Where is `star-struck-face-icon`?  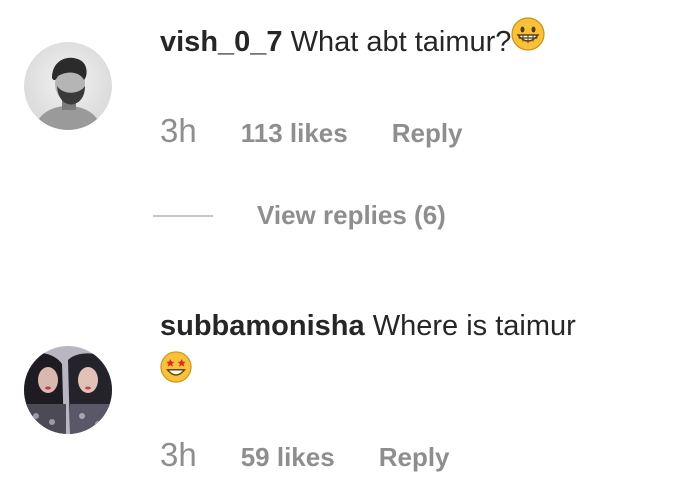
star-struck-face-icon is located at coordinates (176, 373).